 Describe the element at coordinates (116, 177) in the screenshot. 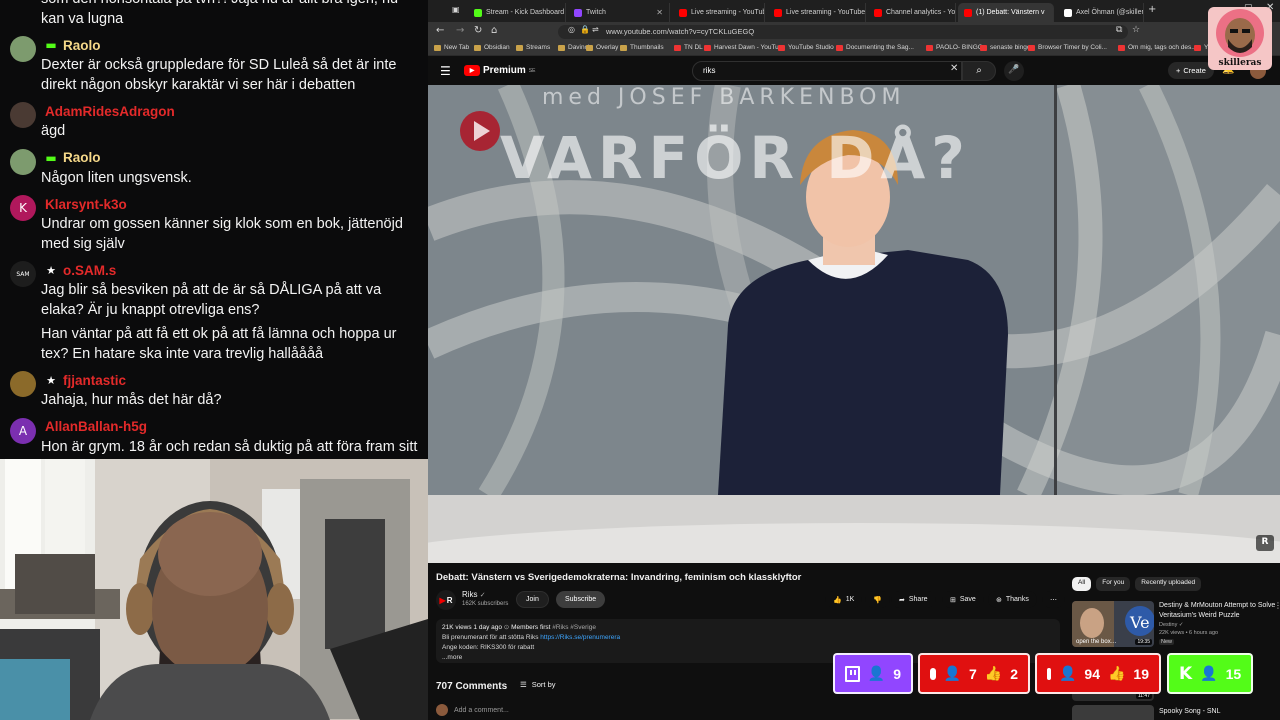

I see `chat-message-text: Någon liten ungsvensk.` at that location.